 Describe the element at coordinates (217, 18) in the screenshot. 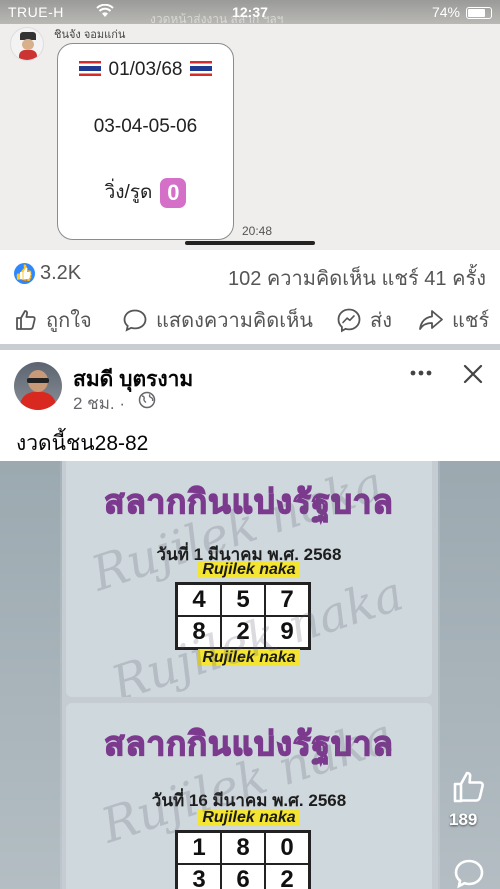

I see `obscured-banner-text: งวดหน้าส่งงาน สลาก ฯลฯ` at that location.